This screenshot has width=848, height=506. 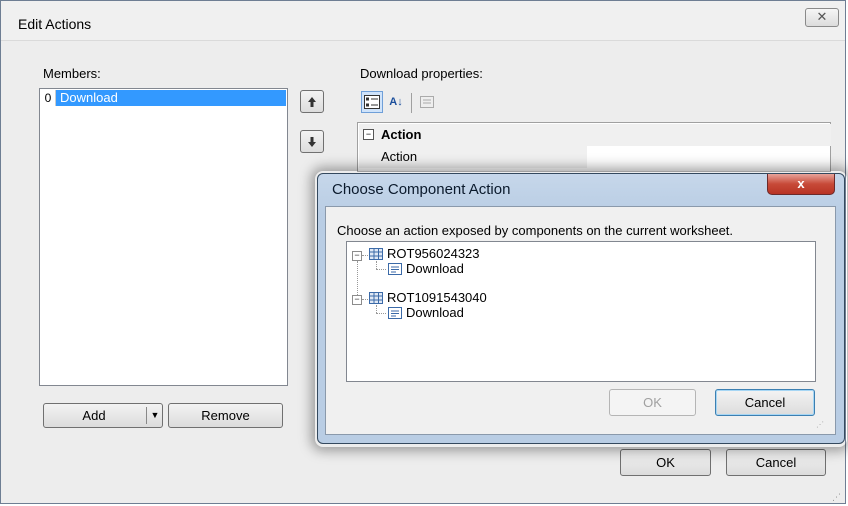 I want to click on member-index: 0, so click(x=48, y=98).